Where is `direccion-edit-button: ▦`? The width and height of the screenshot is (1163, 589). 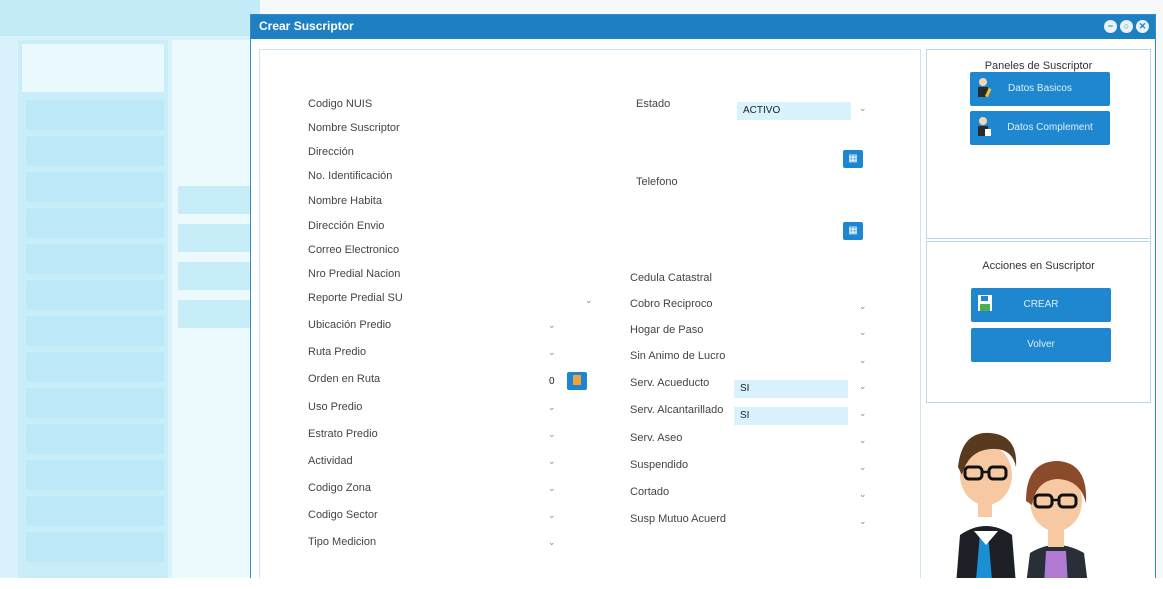 direccion-edit-button: ▦ is located at coordinates (853, 159).